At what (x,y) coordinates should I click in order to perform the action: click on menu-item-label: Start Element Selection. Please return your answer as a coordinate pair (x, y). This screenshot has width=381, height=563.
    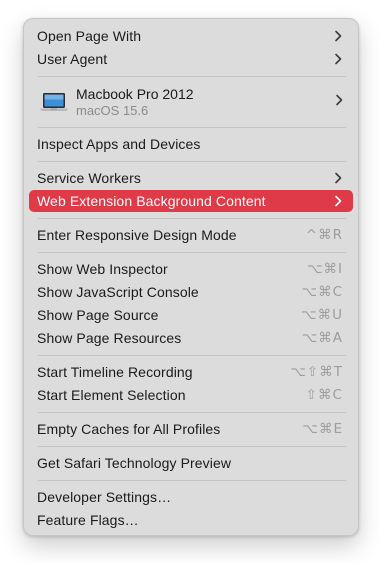
    Looking at the image, I should click on (111, 395).